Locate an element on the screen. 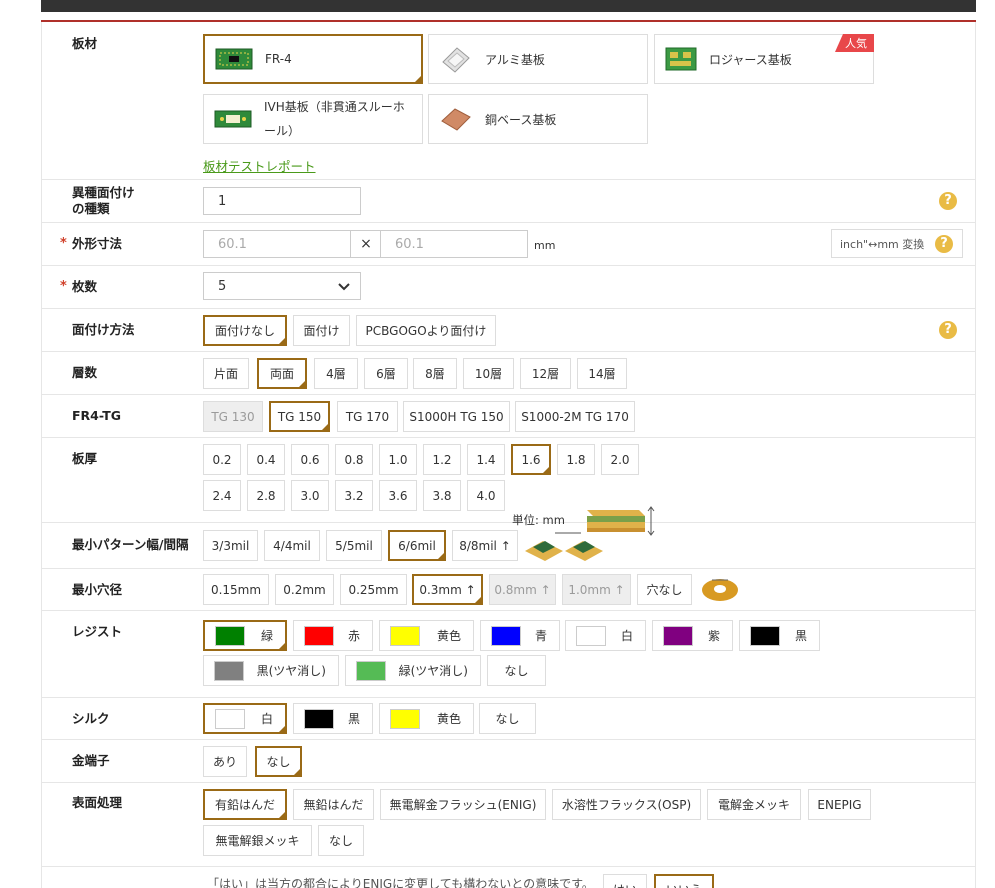  resist-option-matte-green: 緑(ツヤ消し) is located at coordinates (413, 670).